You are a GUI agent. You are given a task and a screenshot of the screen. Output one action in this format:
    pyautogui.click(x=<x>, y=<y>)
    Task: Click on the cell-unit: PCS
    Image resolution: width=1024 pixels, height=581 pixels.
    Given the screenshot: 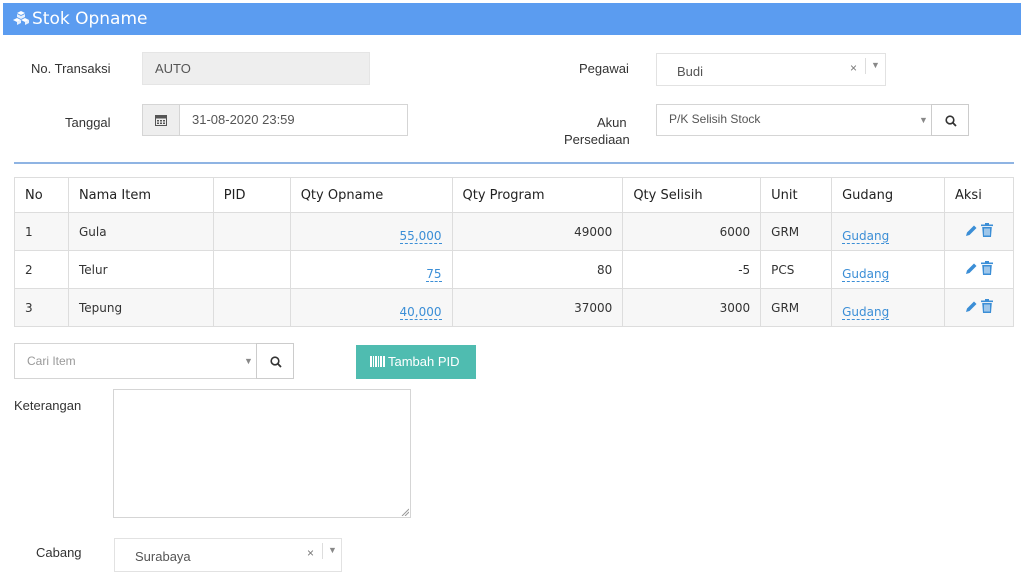 What is the action you would take?
    pyautogui.click(x=796, y=269)
    